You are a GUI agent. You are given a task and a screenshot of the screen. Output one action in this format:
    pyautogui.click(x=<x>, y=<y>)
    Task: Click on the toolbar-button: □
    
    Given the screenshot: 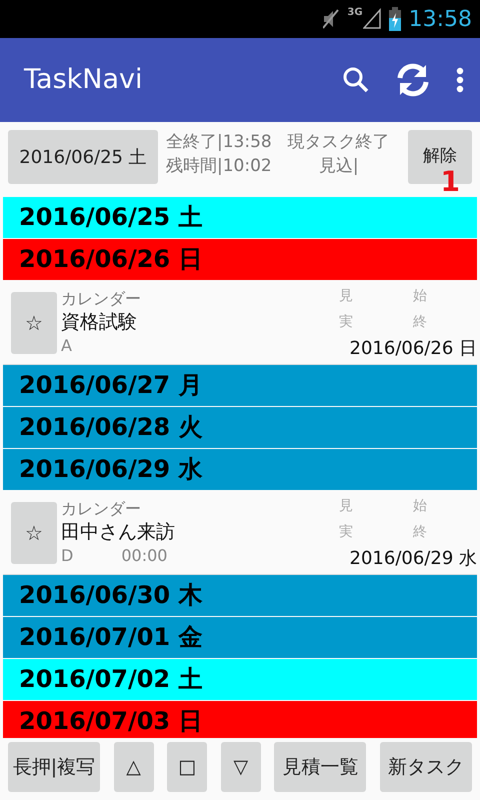 What is the action you would take?
    pyautogui.click(x=187, y=767)
    